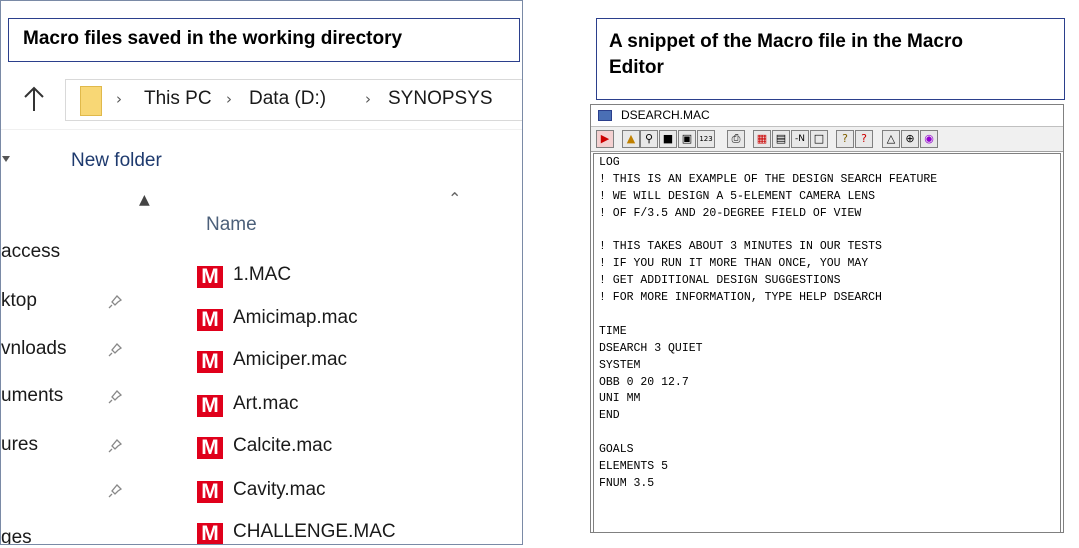  What do you see at coordinates (634, 467) in the screenshot?
I see `code-line: ELEMENTS 5` at bounding box center [634, 467].